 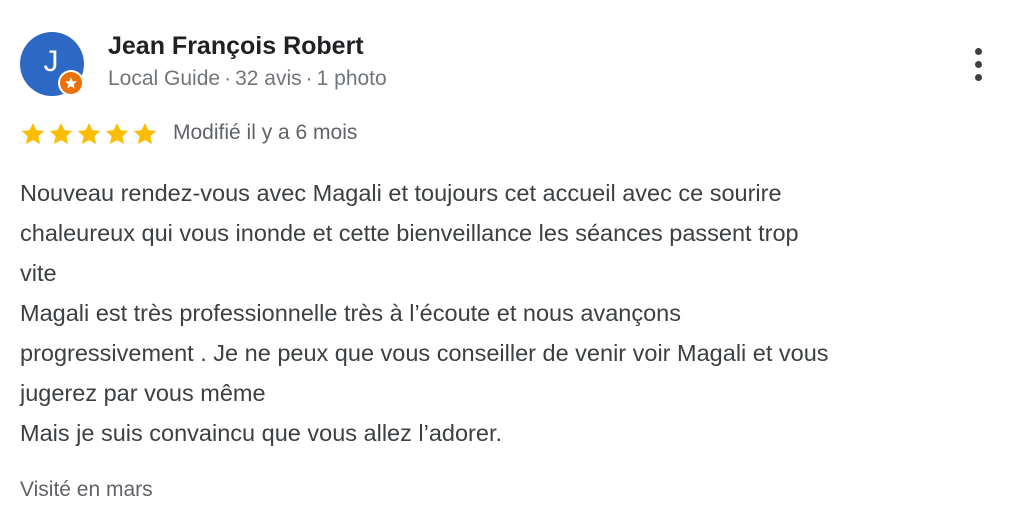 I want to click on star-rating, so click(x=89, y=134).